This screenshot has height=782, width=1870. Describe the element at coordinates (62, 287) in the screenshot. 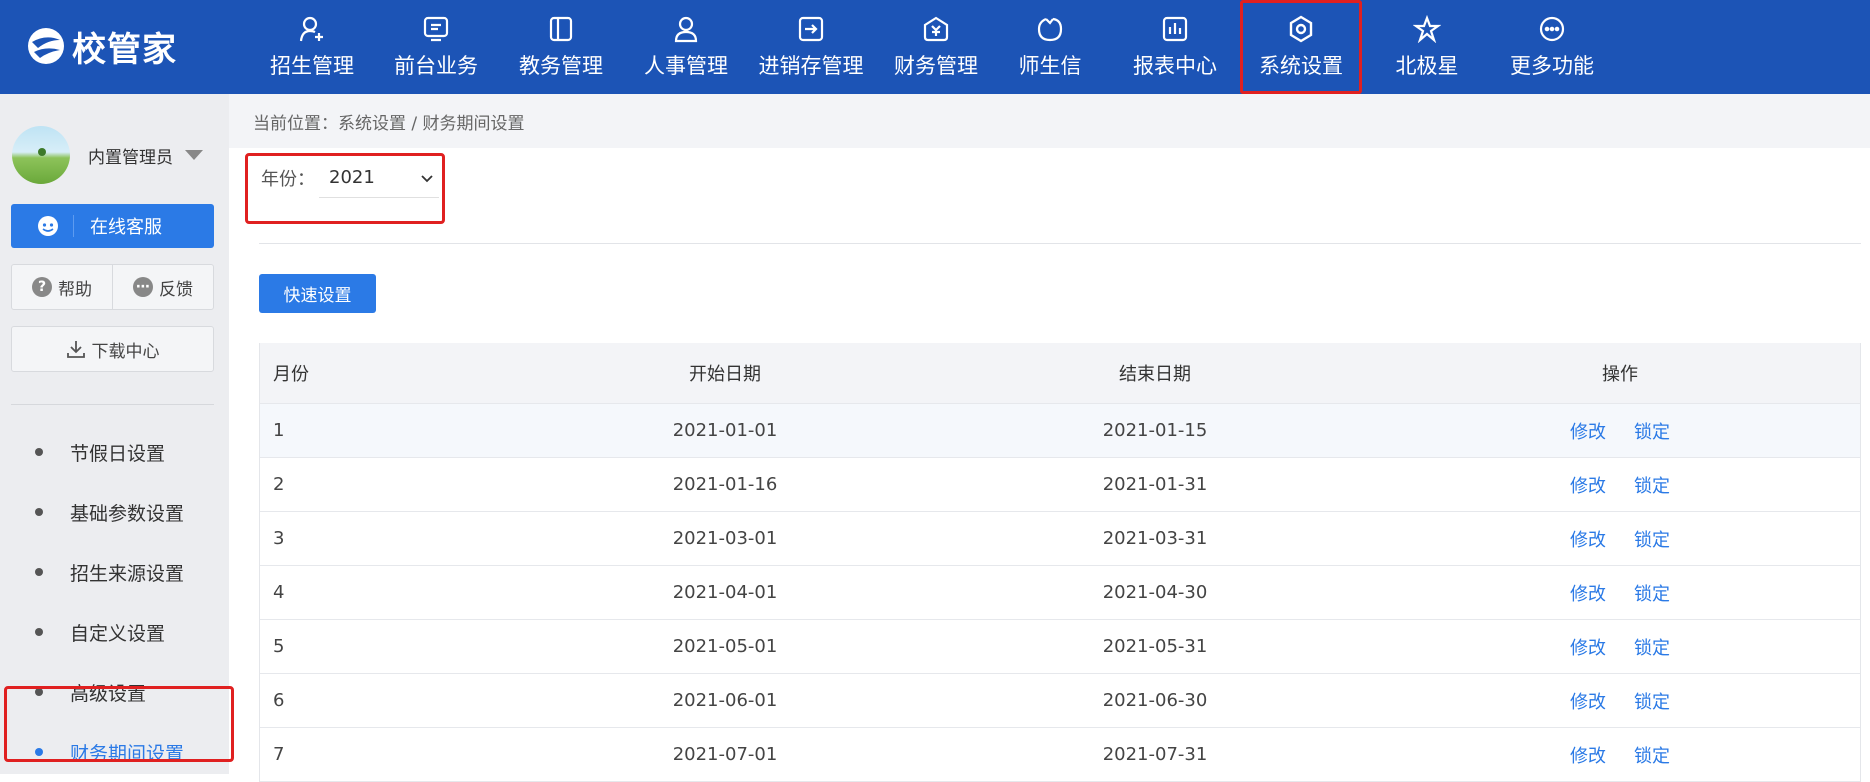

I see `help-button: ? 帮助` at that location.